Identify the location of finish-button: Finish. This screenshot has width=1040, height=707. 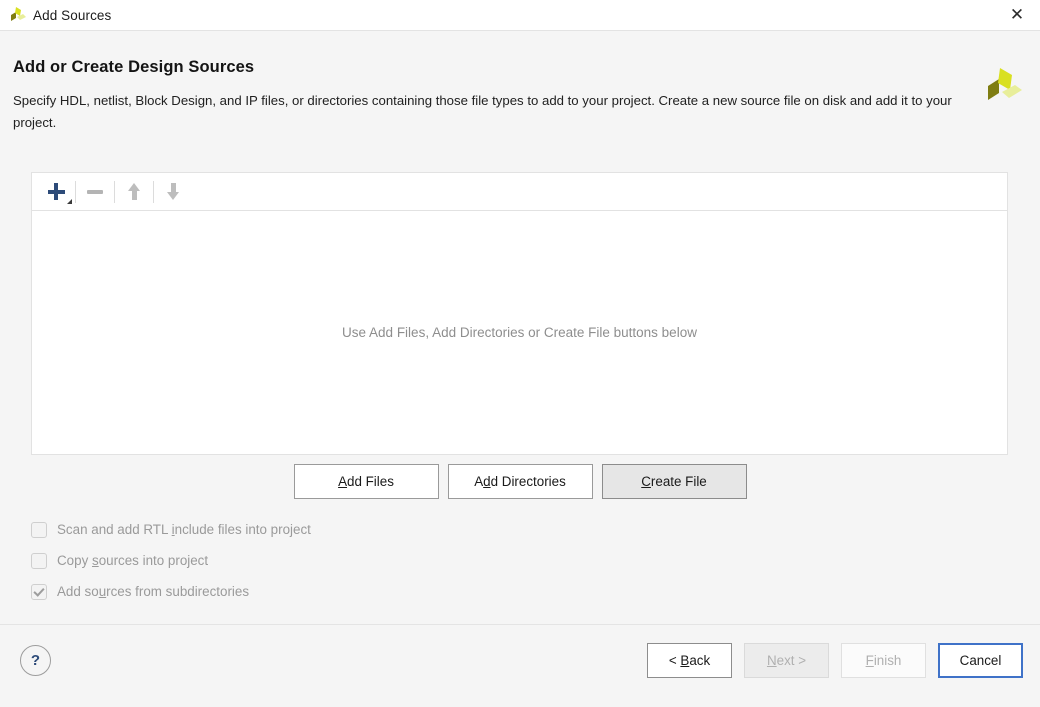
(883, 660).